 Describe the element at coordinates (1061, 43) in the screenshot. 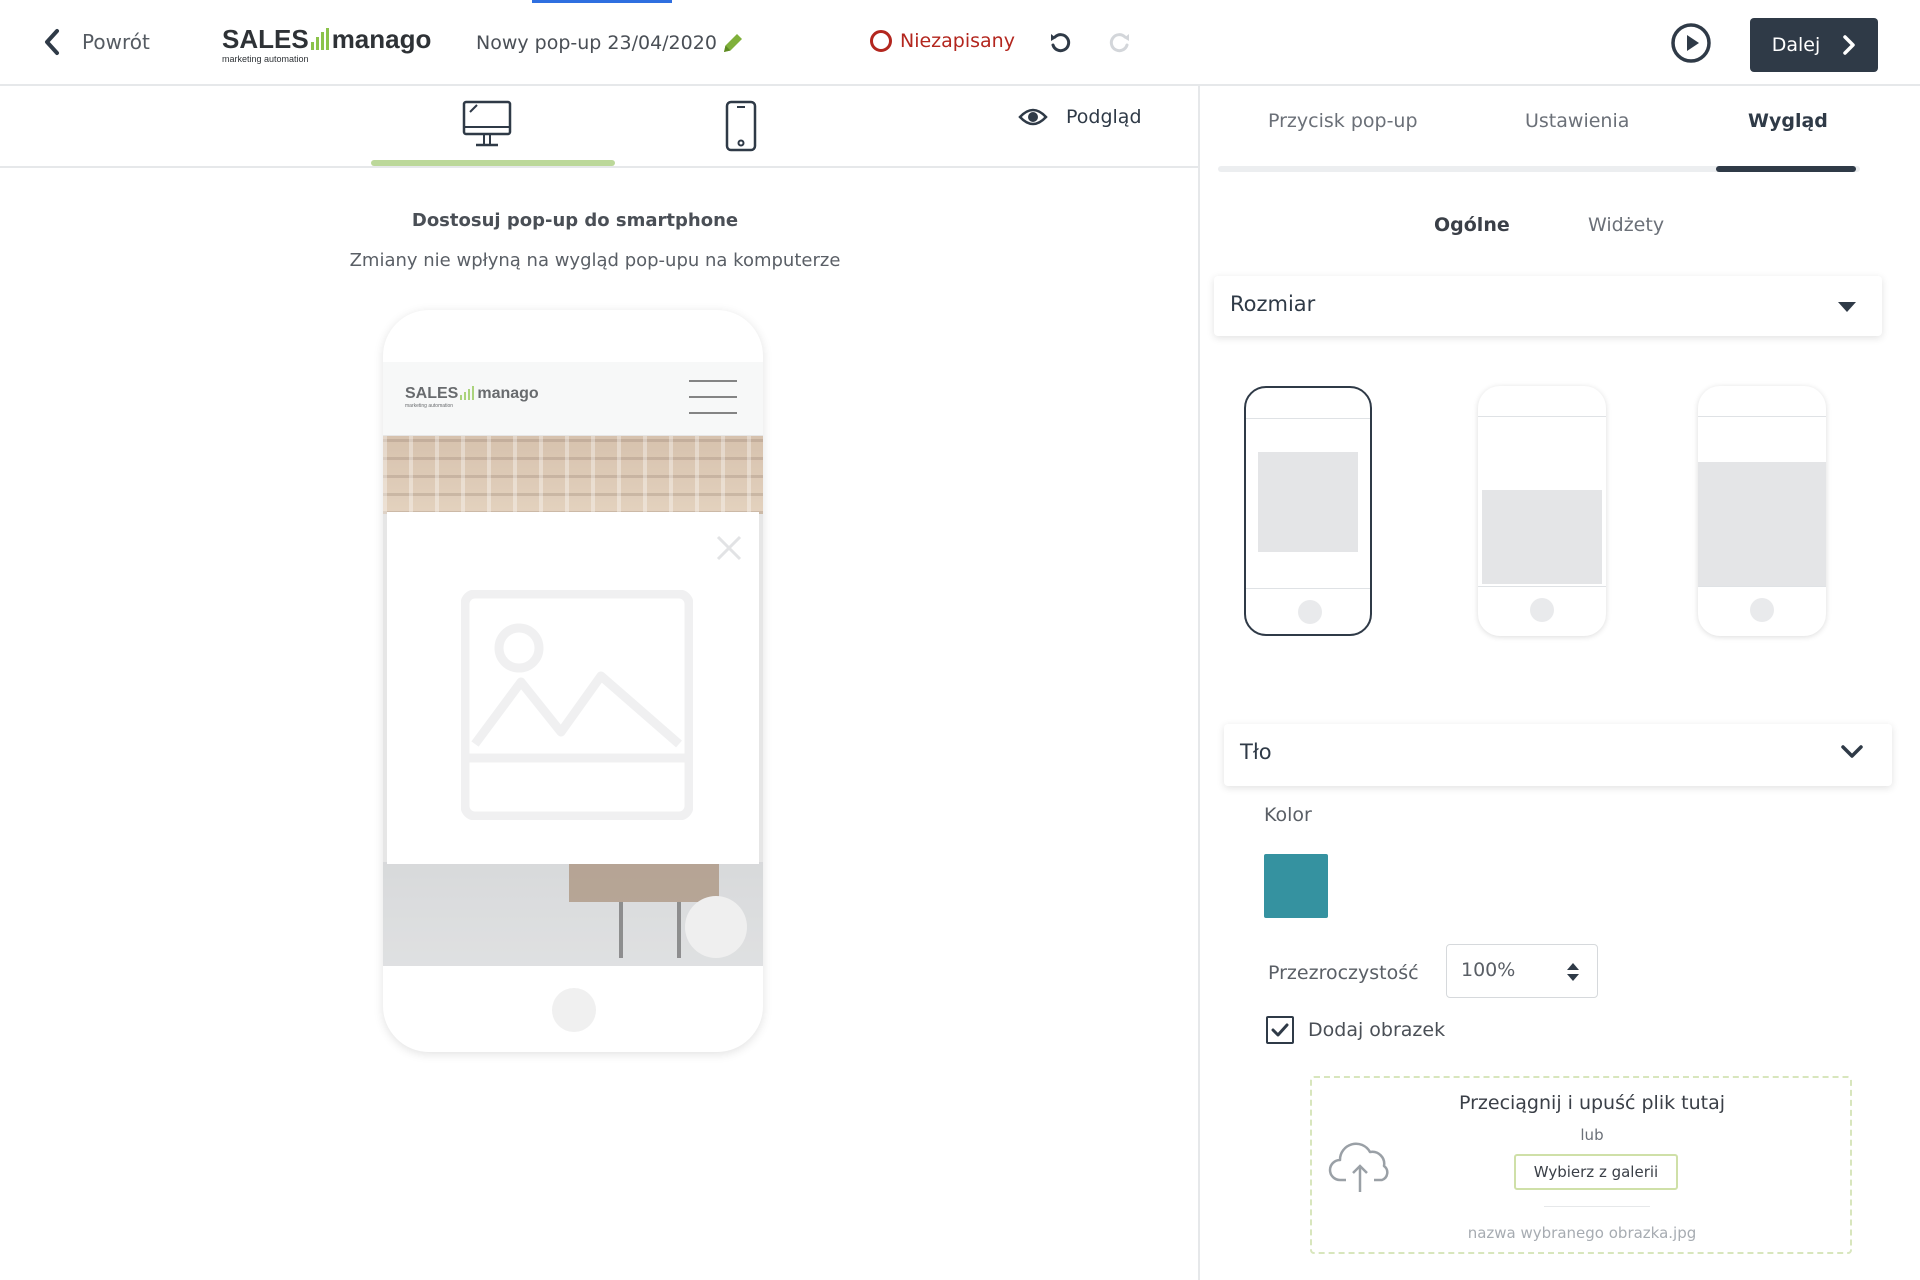

I see `undo-icon` at that location.